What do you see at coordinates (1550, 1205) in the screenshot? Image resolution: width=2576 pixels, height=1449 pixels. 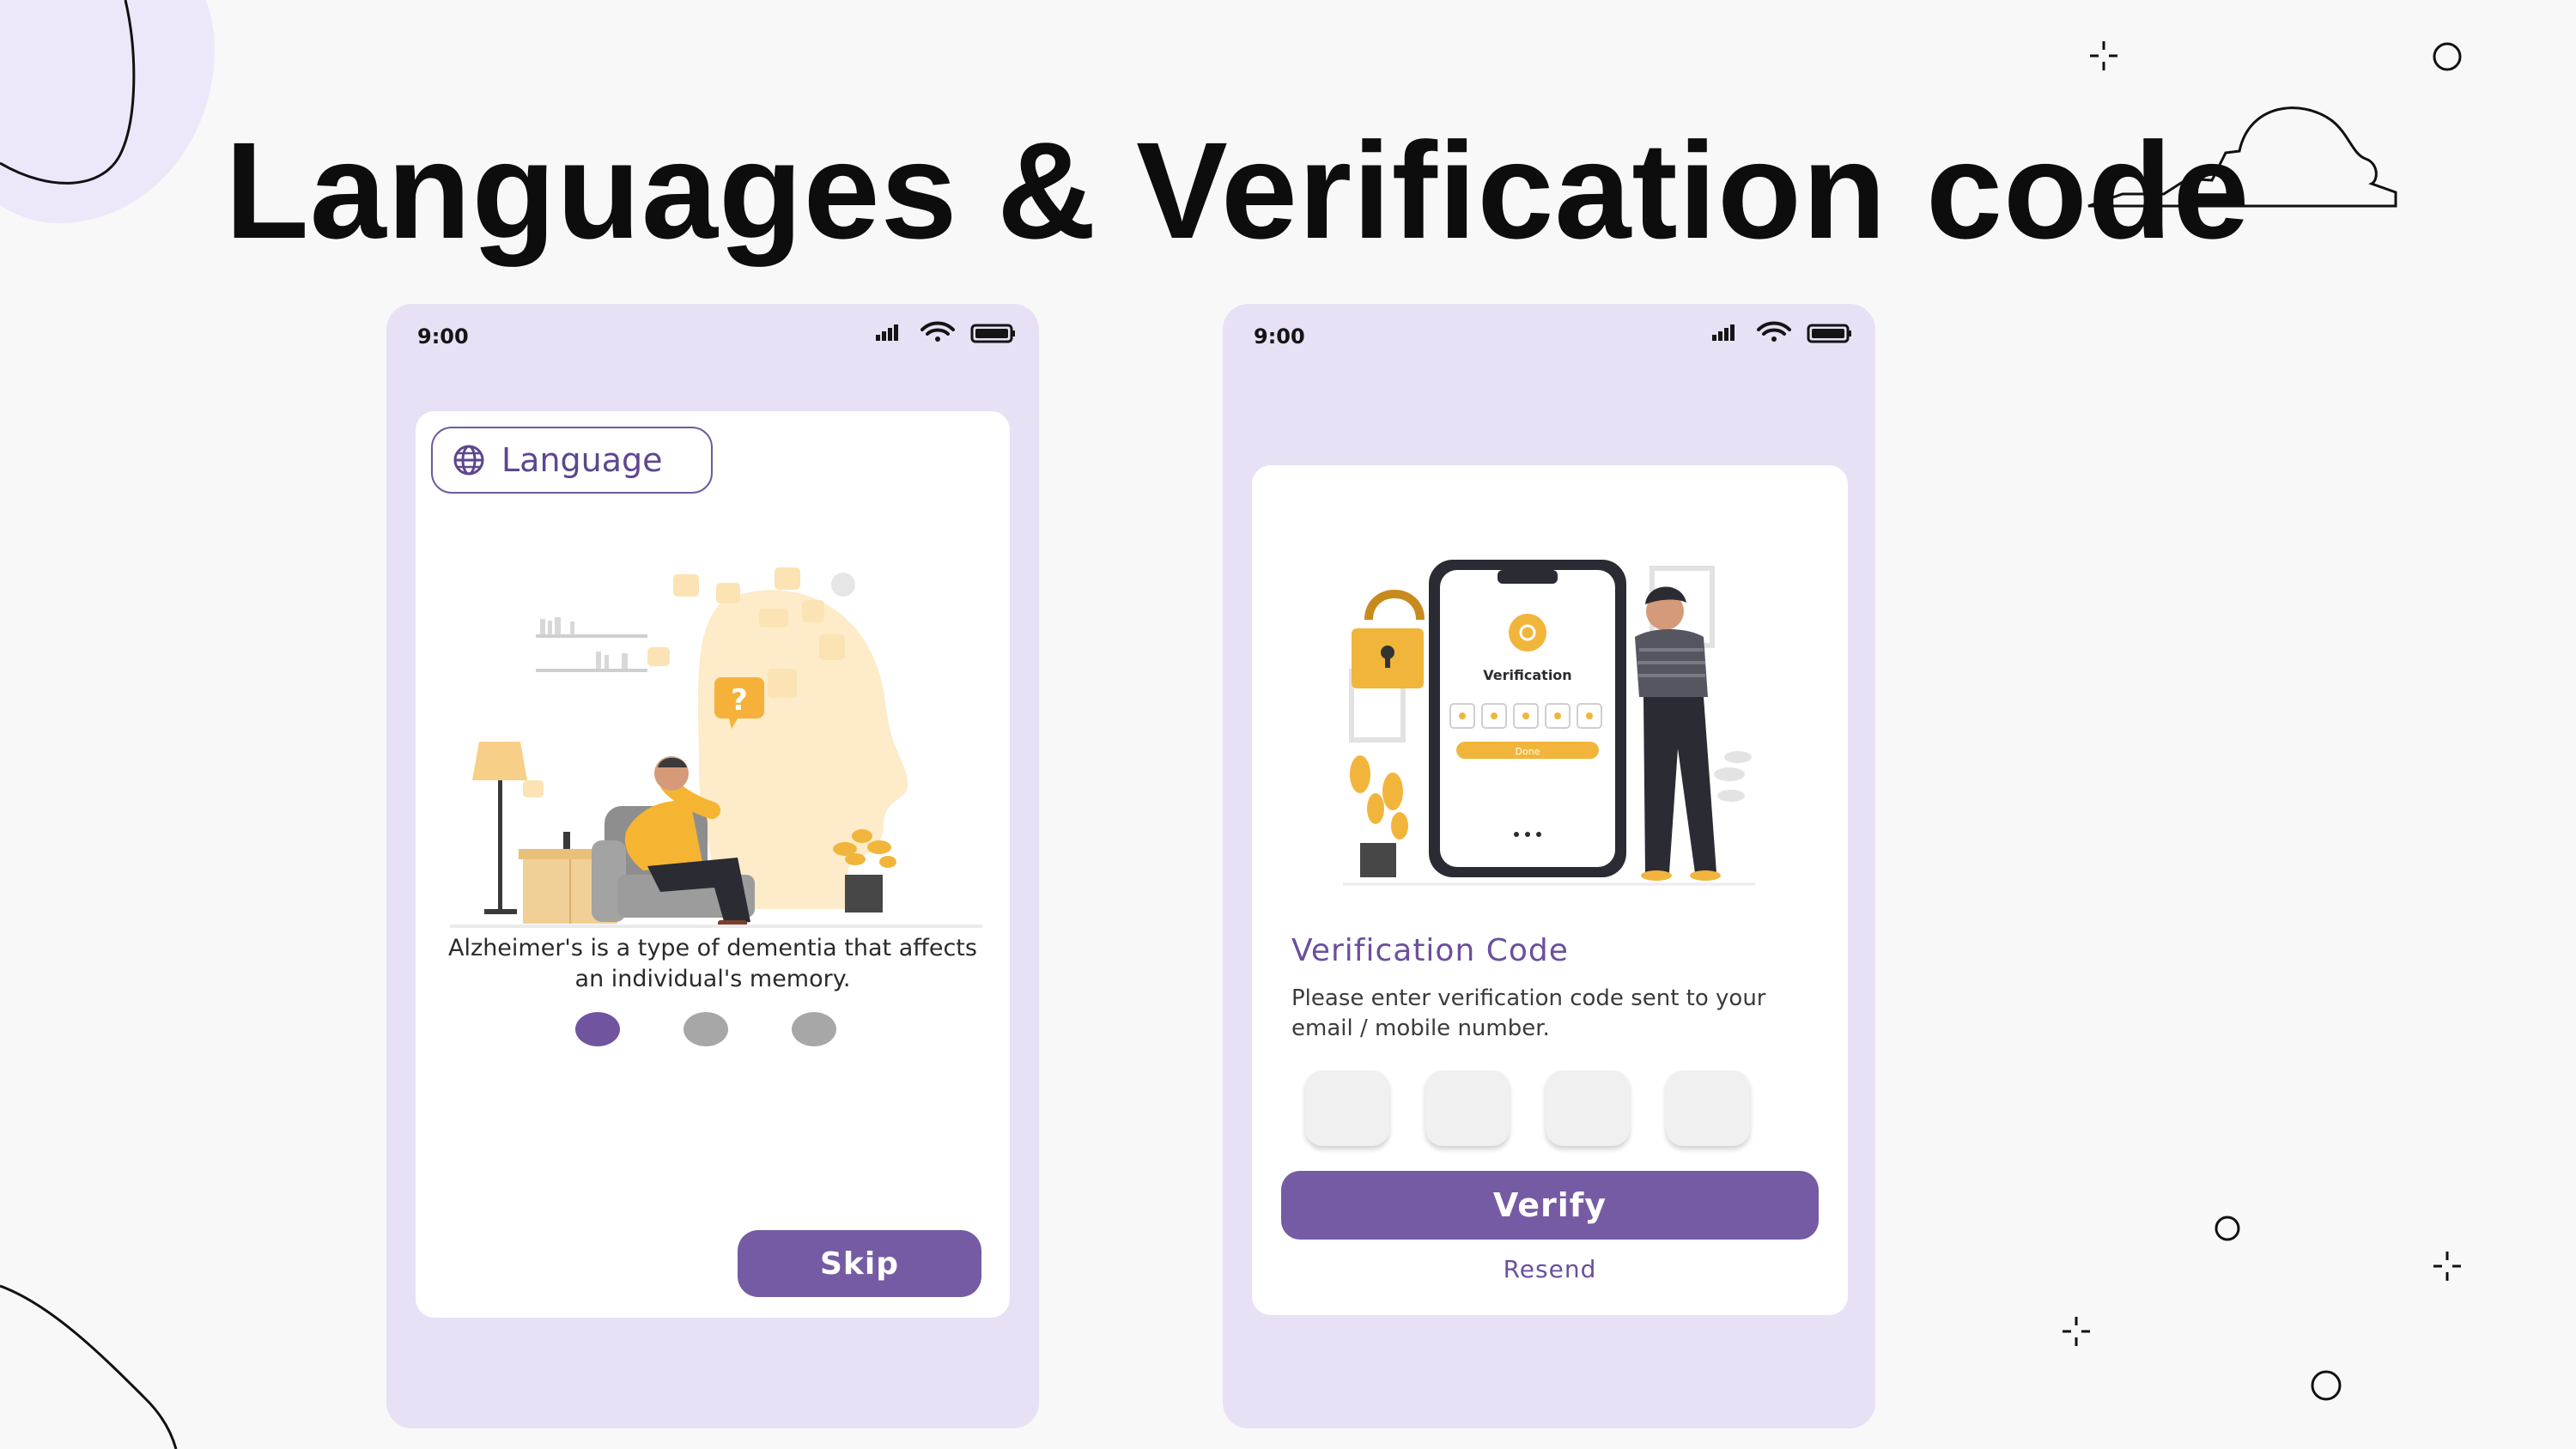 I see `verify-button: Verify` at bounding box center [1550, 1205].